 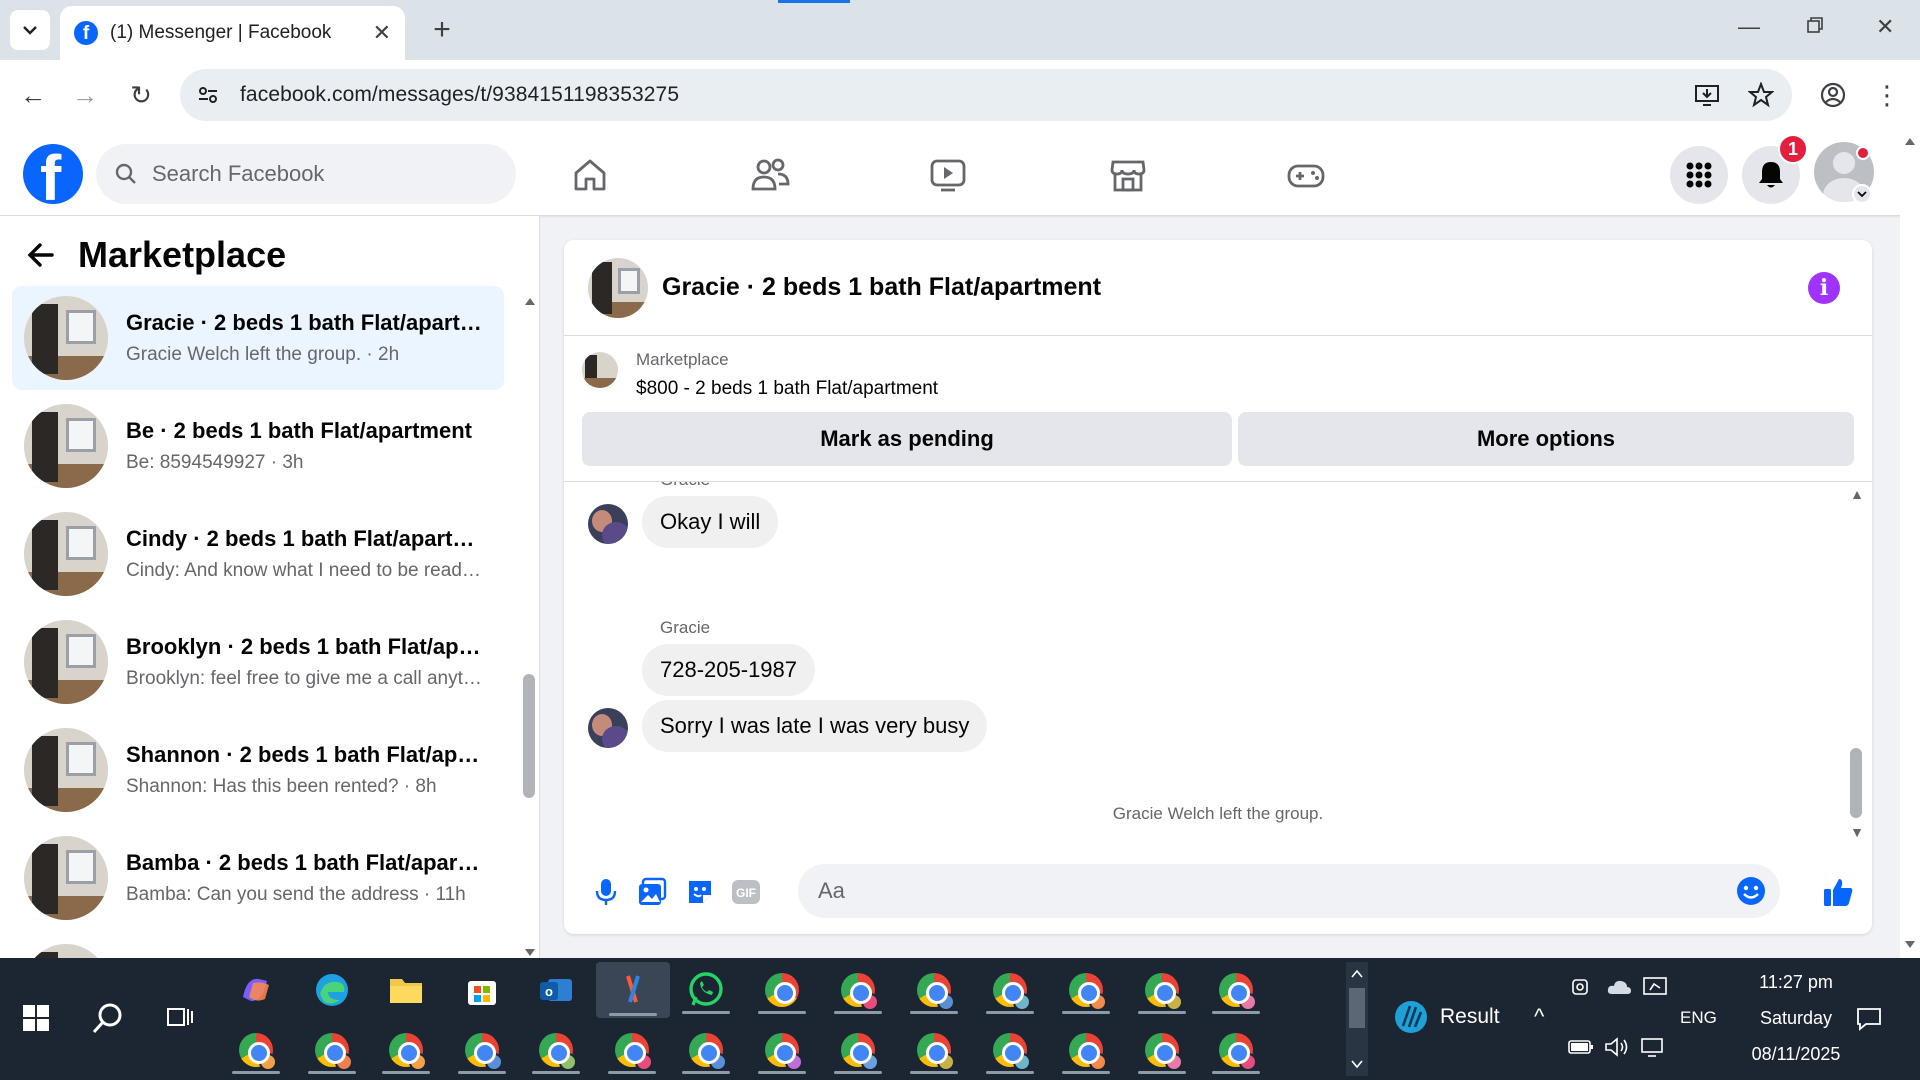 What do you see at coordinates (706, 990) in the screenshot?
I see `whatsapp-icon` at bounding box center [706, 990].